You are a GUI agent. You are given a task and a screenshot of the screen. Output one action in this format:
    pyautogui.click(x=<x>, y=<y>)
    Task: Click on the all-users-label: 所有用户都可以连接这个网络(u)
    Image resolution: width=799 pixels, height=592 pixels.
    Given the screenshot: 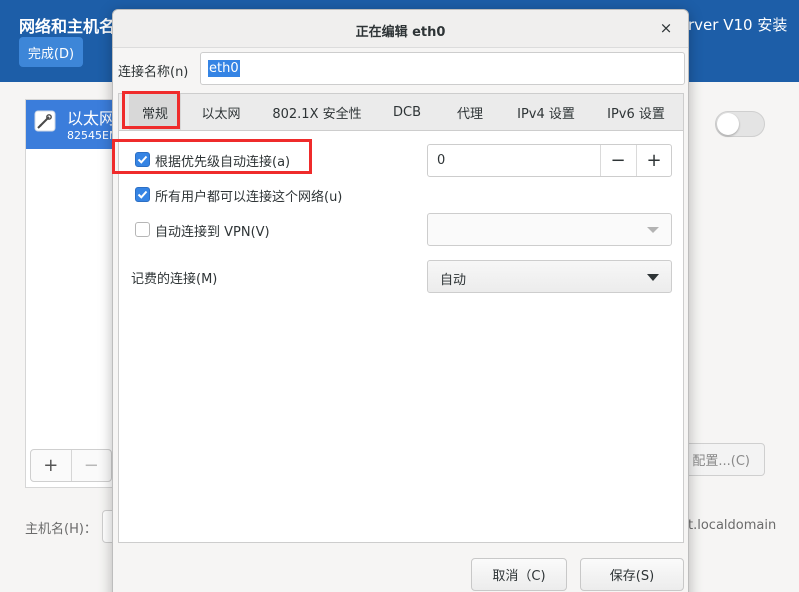 What is the action you would take?
    pyautogui.click(x=248, y=195)
    